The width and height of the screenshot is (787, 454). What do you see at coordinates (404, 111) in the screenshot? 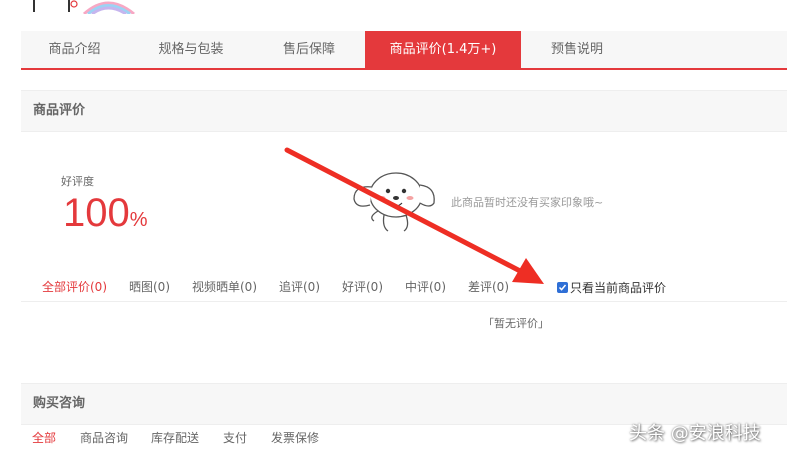
I see `reviews-section-header: 商品评价` at bounding box center [404, 111].